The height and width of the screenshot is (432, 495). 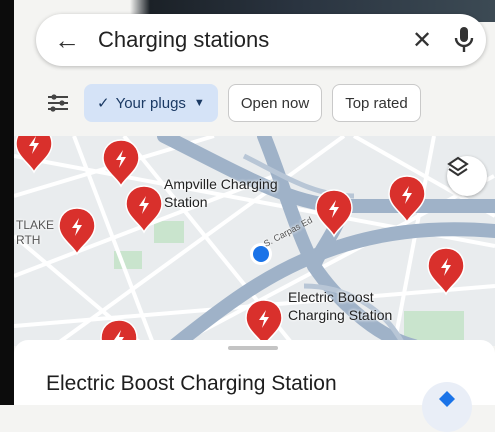 What do you see at coordinates (103, 103) in the screenshot?
I see `check-icon: ✓` at bounding box center [103, 103].